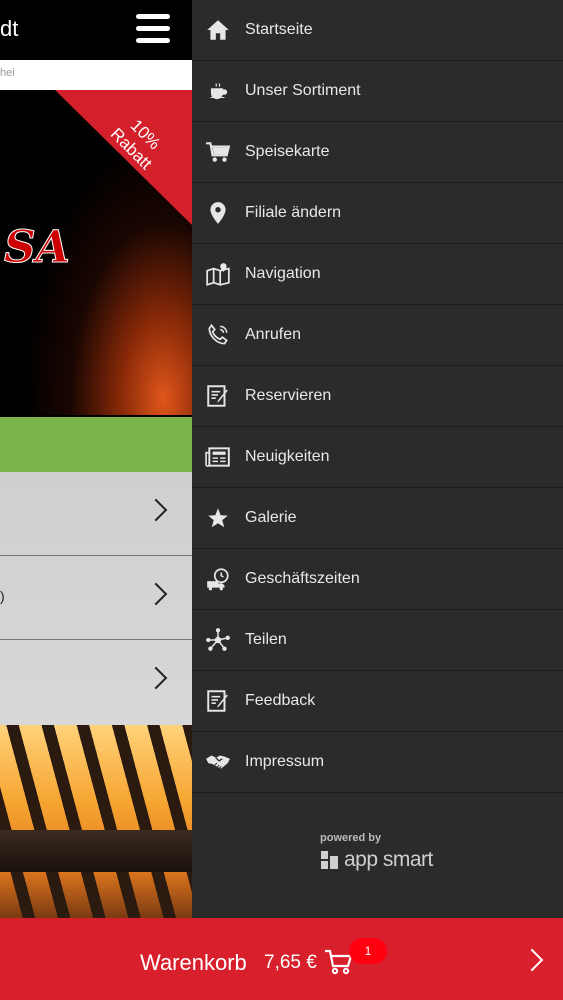 The height and width of the screenshot is (1000, 563). I want to click on list-item: ), so click(96, 598).